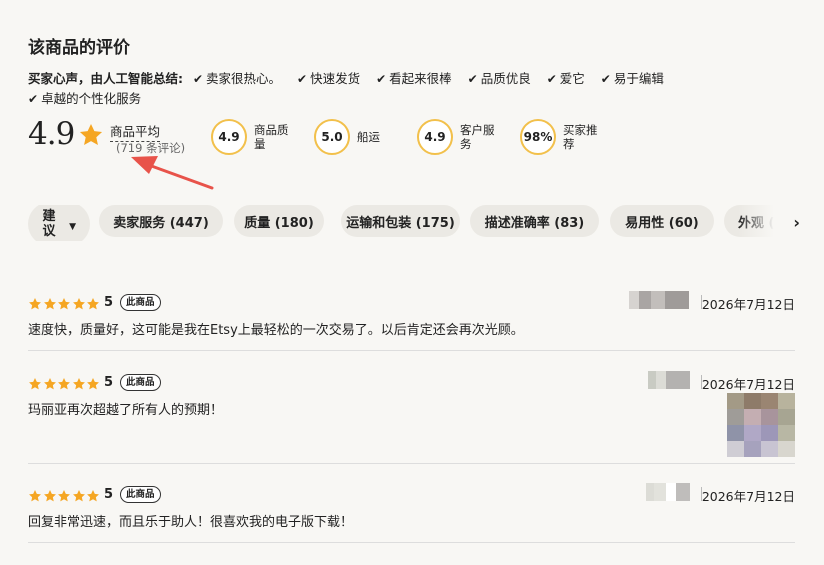 The image size is (824, 565). I want to click on review-text: 玛丽亚再次超越了所有人的预期！, so click(126, 410).